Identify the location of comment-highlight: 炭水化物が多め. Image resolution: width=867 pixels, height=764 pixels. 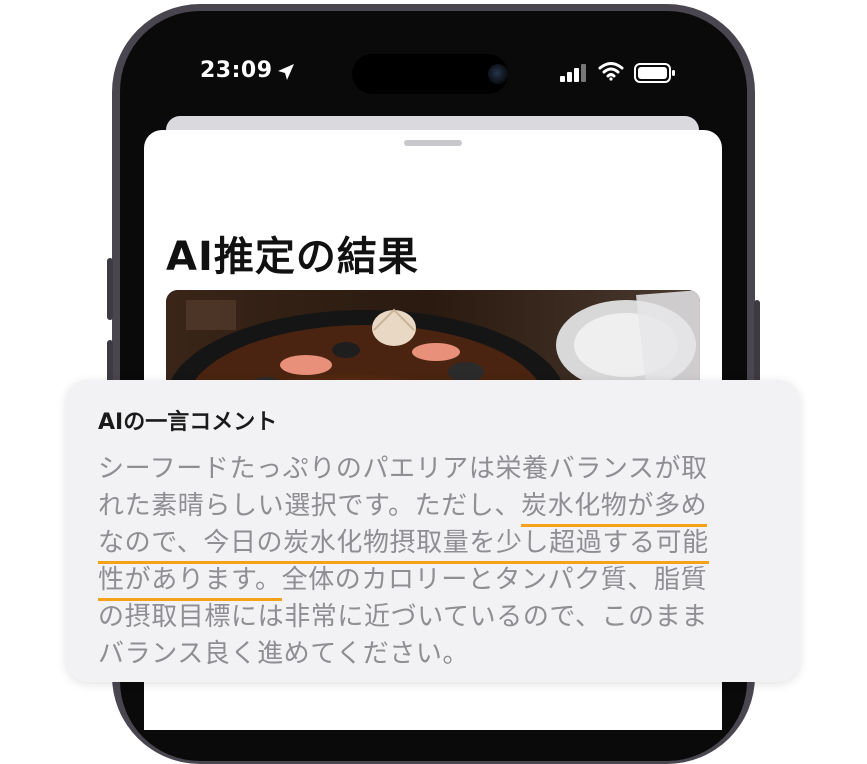
(614, 509).